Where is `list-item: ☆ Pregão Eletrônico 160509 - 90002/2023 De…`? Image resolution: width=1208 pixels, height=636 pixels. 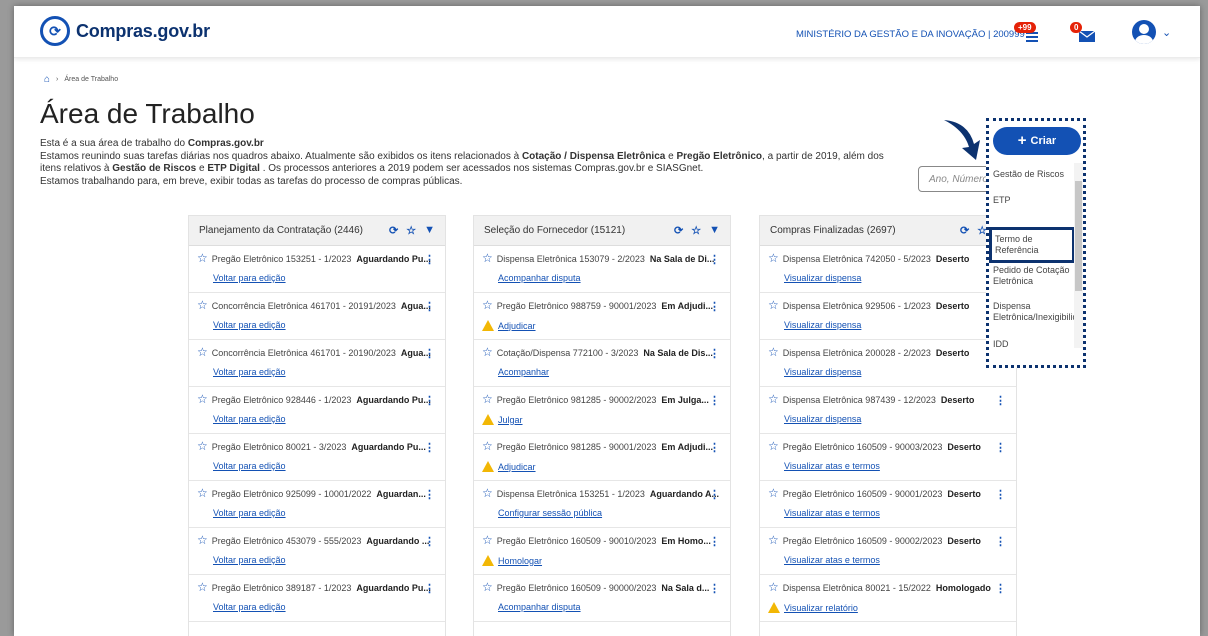
list-item: ☆ Pregão Eletrônico 160509 - 90002/2023 De… is located at coordinates (888, 551).